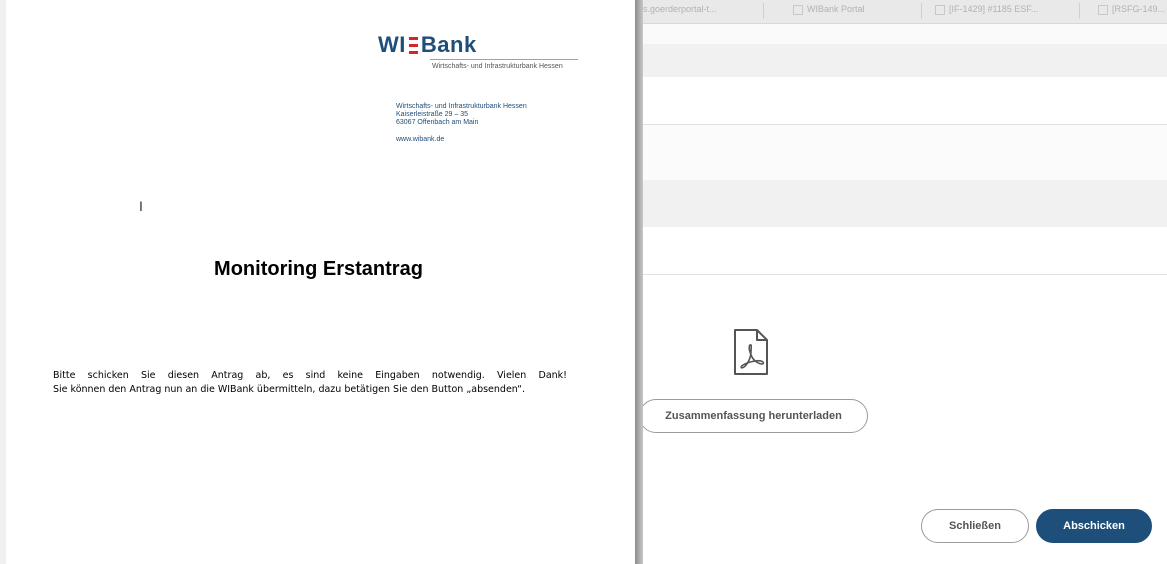 This screenshot has width=1167, height=564. I want to click on close-button-label: Schließen, so click(975, 526).